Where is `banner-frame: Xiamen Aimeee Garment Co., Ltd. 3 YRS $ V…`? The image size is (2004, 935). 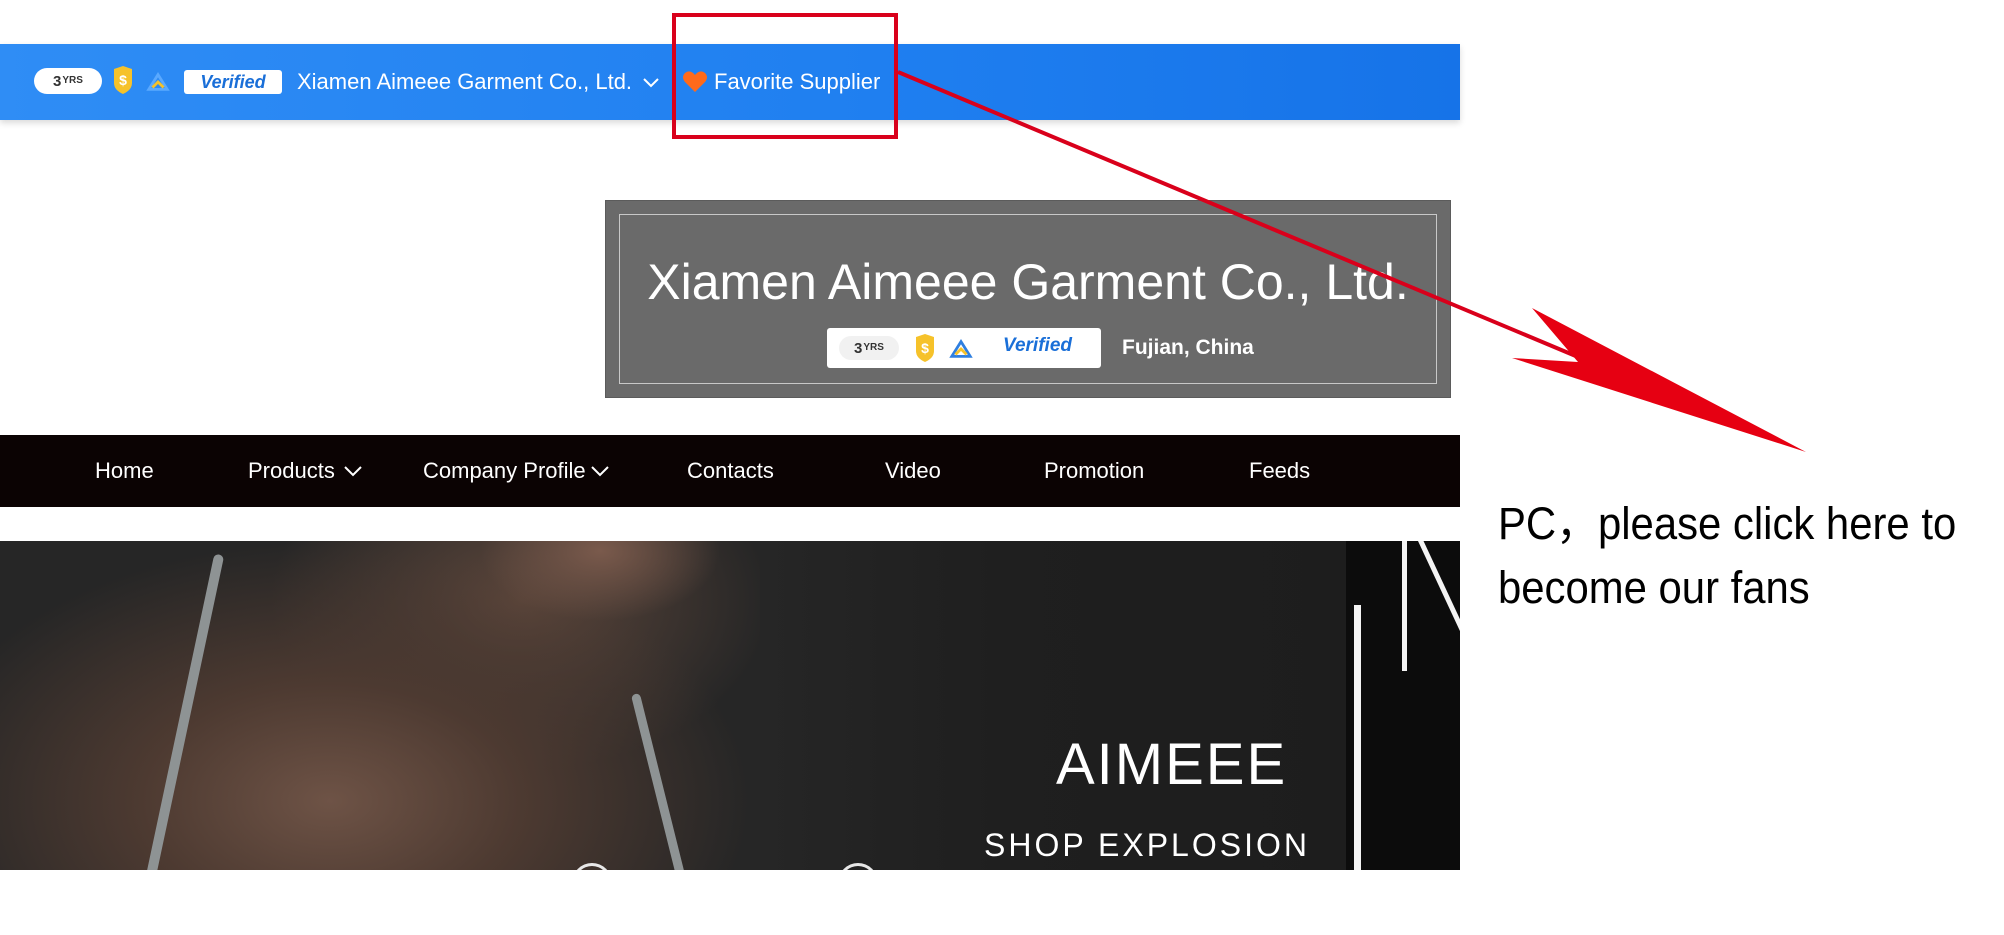
banner-frame: Xiamen Aimeee Garment Co., Ltd. 3 YRS $ V… is located at coordinates (1028, 299).